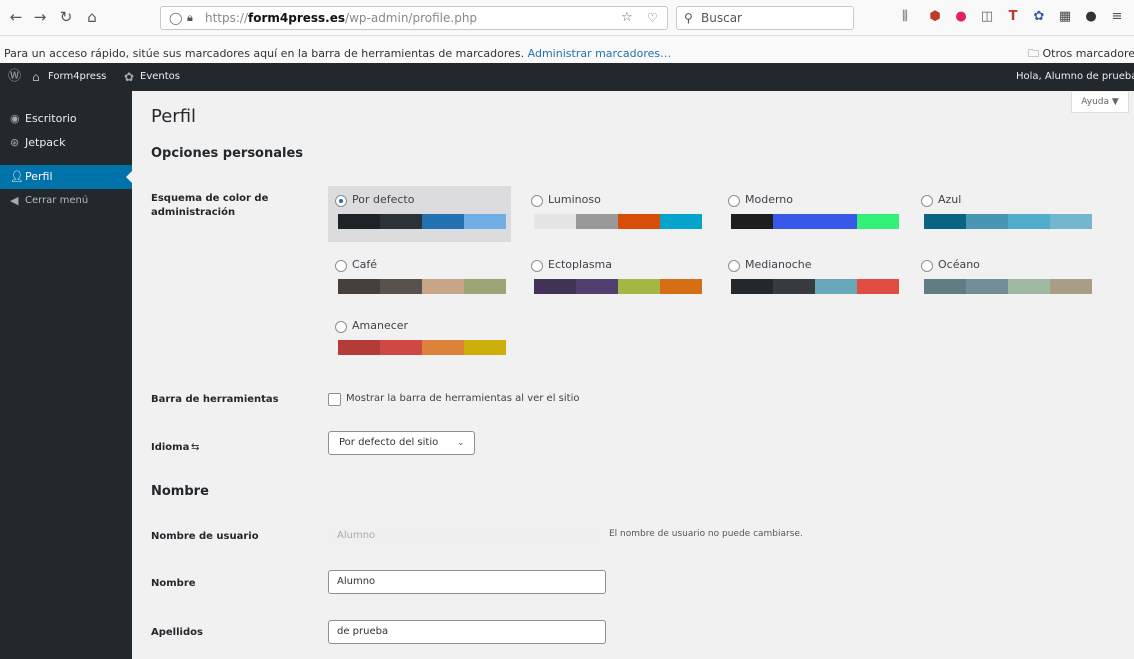 This screenshot has width=1134, height=659. Describe the element at coordinates (706, 534) in the screenshot. I see `username-description: El nombre de usuario no puede cambiarse.` at that location.